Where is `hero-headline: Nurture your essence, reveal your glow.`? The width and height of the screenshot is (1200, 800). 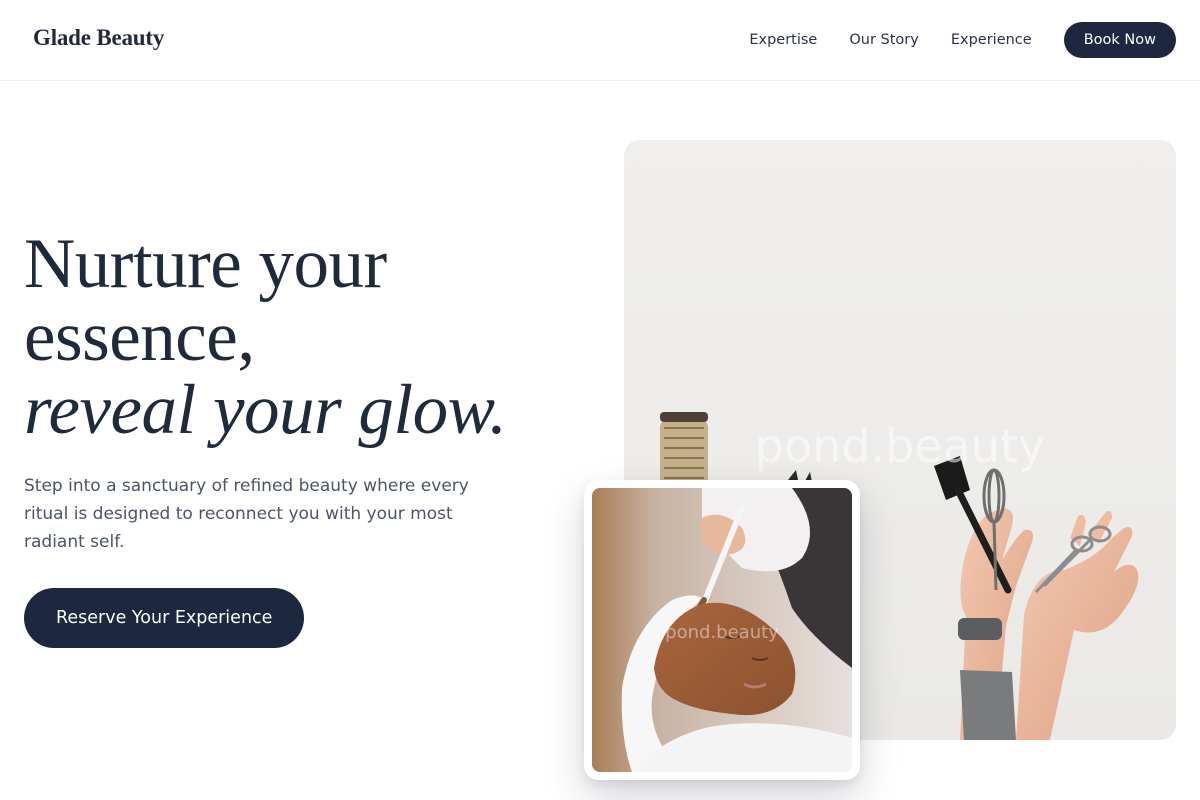 hero-headline: Nurture your essence, reveal your glow. is located at coordinates (304, 337).